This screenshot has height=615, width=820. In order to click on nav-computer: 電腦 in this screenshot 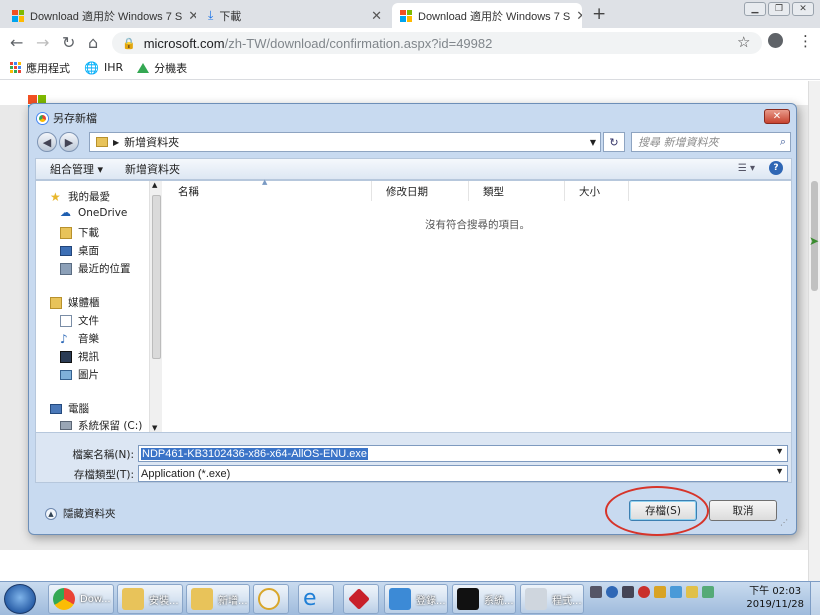, I will do `click(69, 408)`.